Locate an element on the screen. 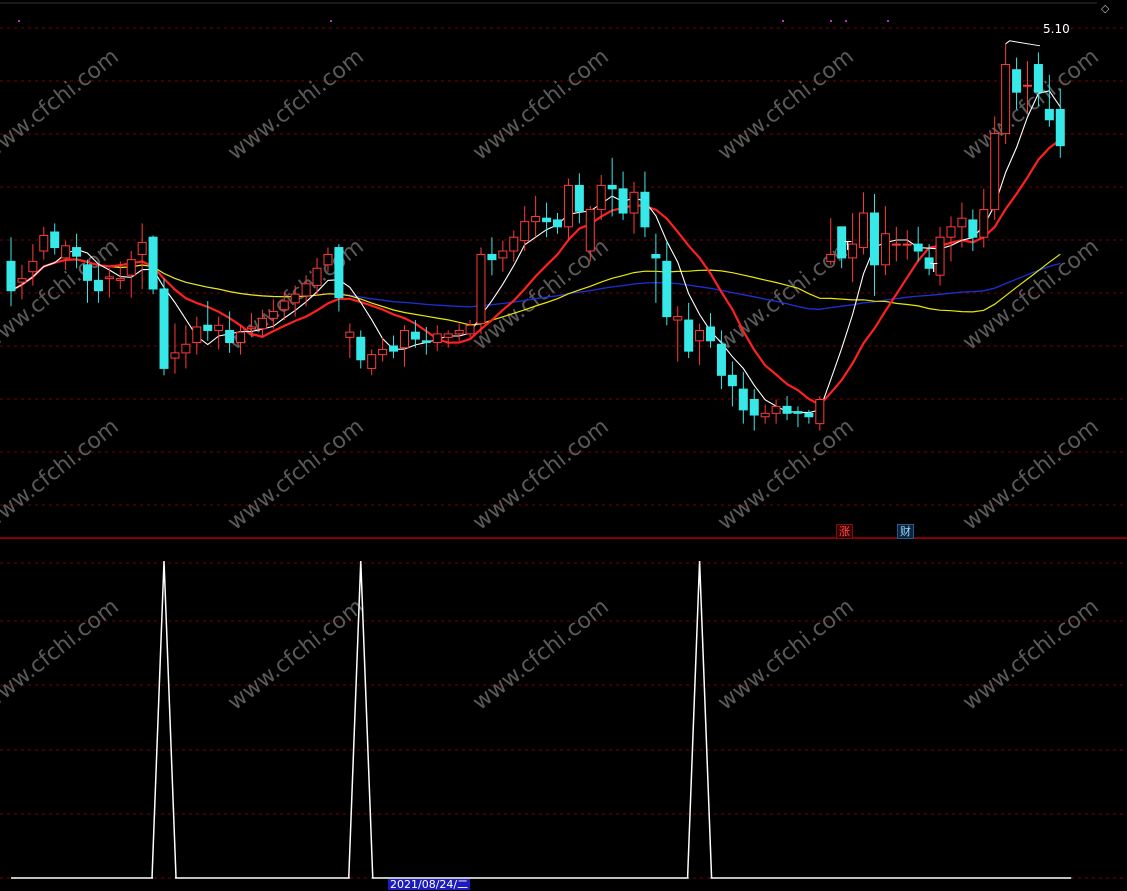  zhang-badge: 涨 is located at coordinates (844, 531).